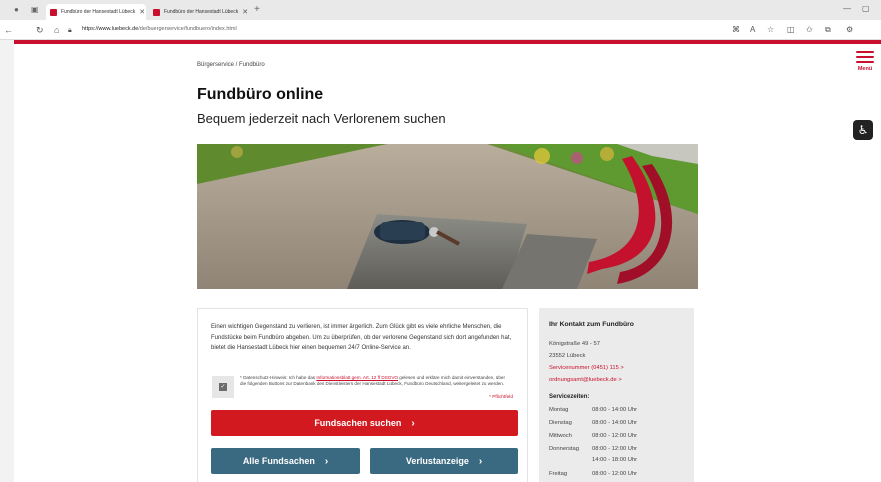 The image size is (881, 482). What do you see at coordinates (770, 29) in the screenshot?
I see `favorite-icon: ☆` at bounding box center [770, 29].